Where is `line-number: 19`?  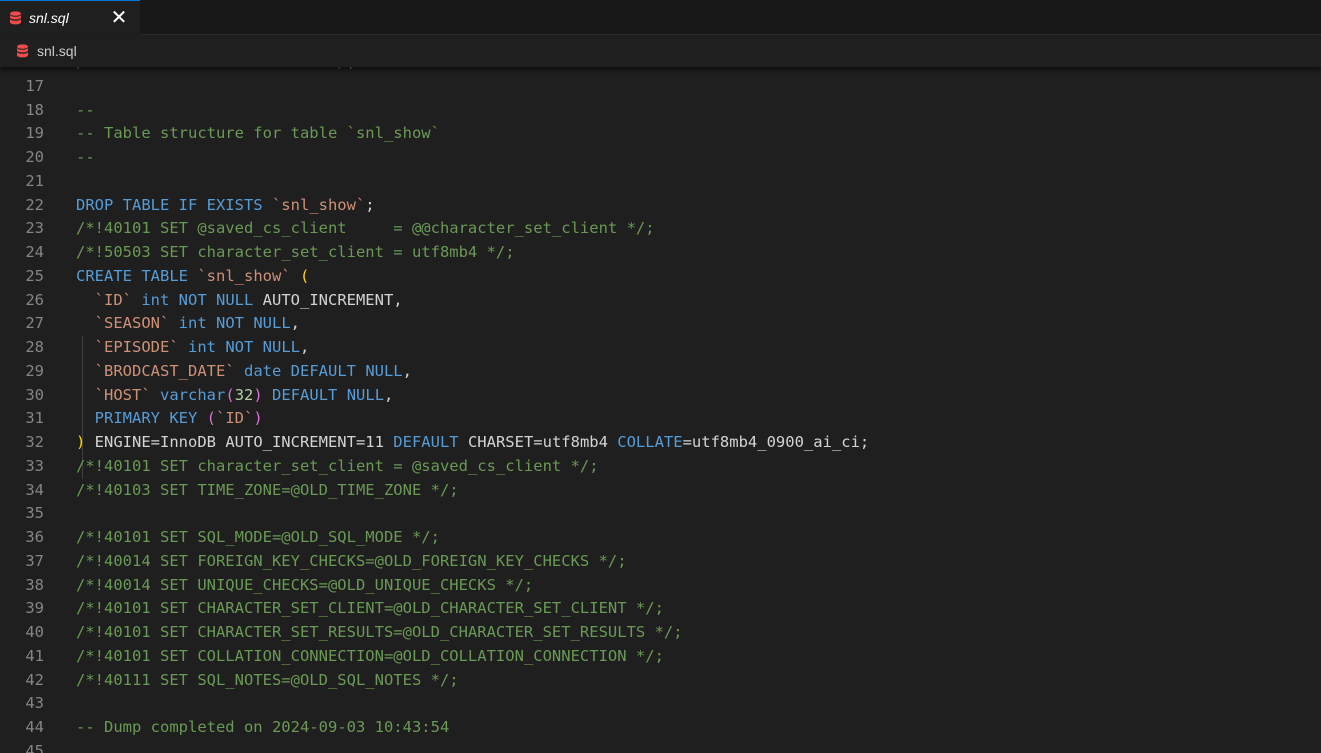
line-number: 19 is located at coordinates (34, 133).